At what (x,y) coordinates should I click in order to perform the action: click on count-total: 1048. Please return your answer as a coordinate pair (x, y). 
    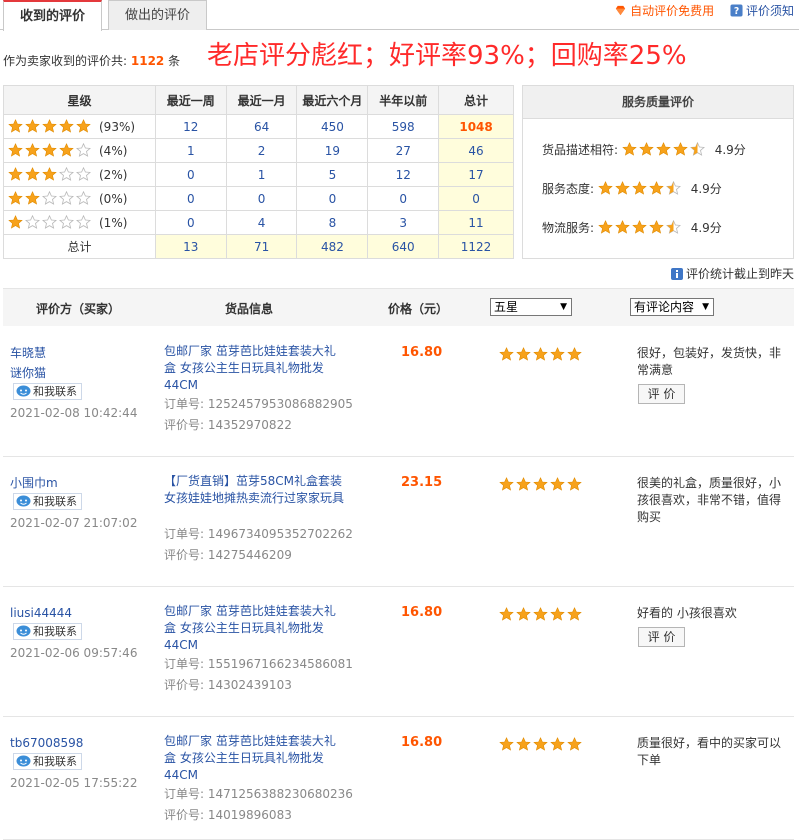
    Looking at the image, I should click on (476, 126).